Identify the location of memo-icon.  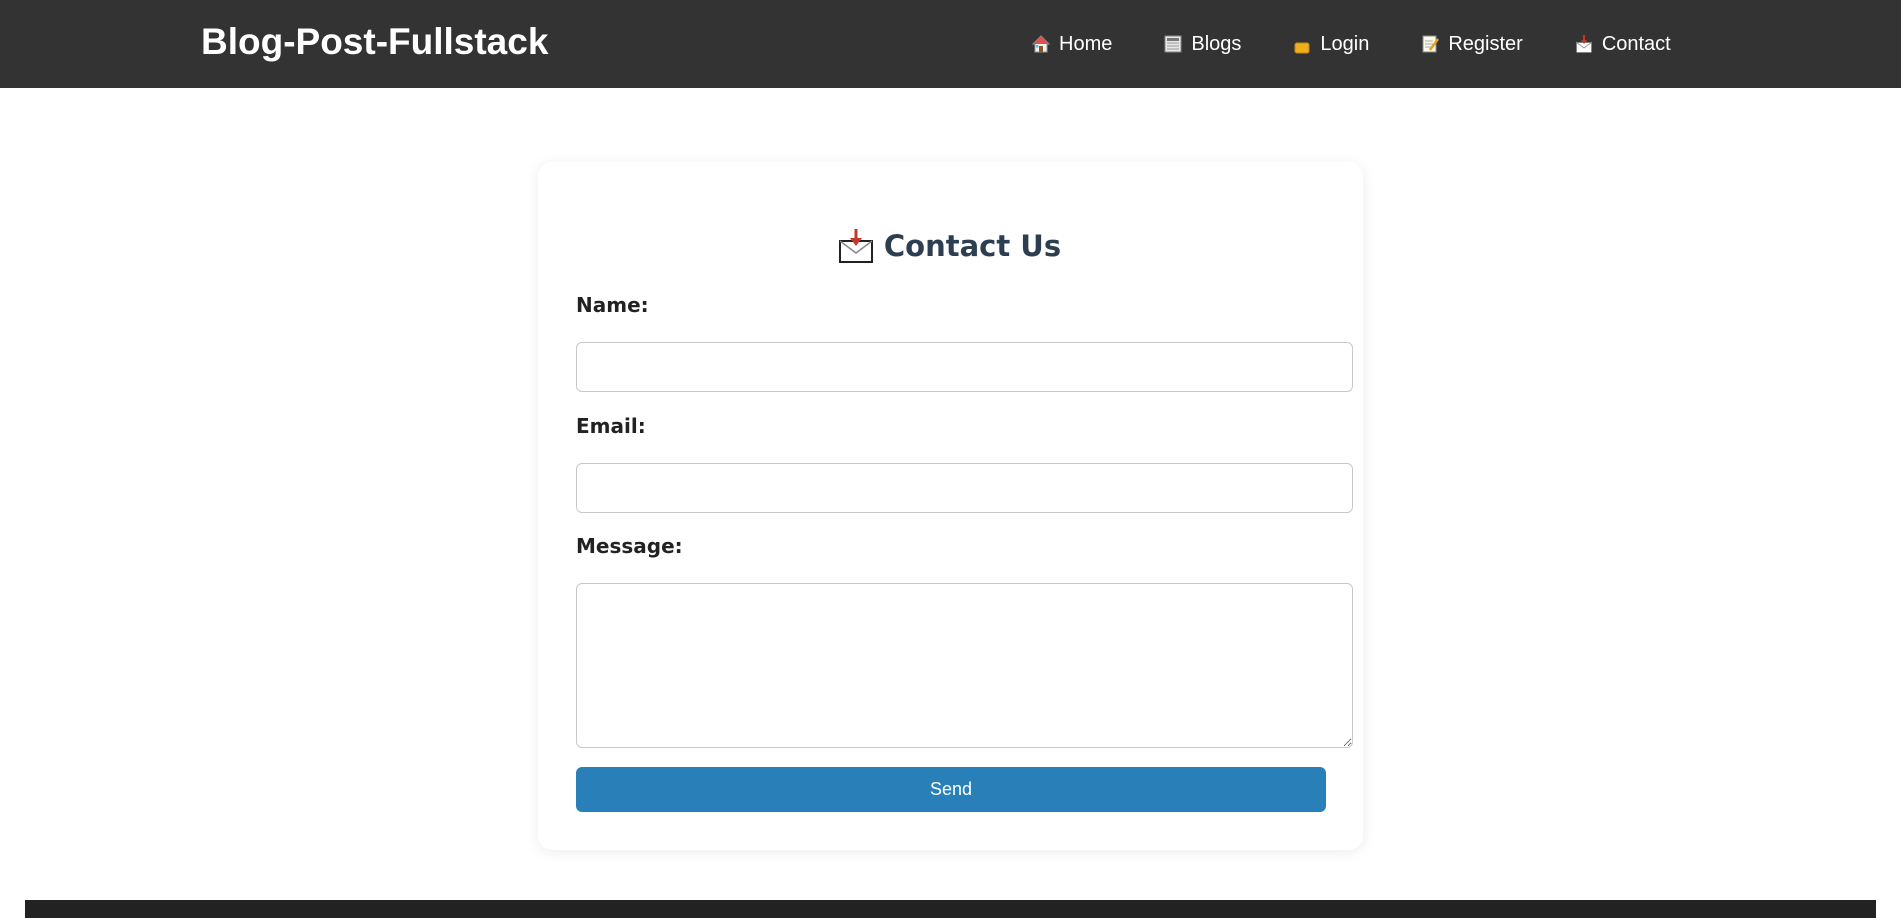
(1430, 44).